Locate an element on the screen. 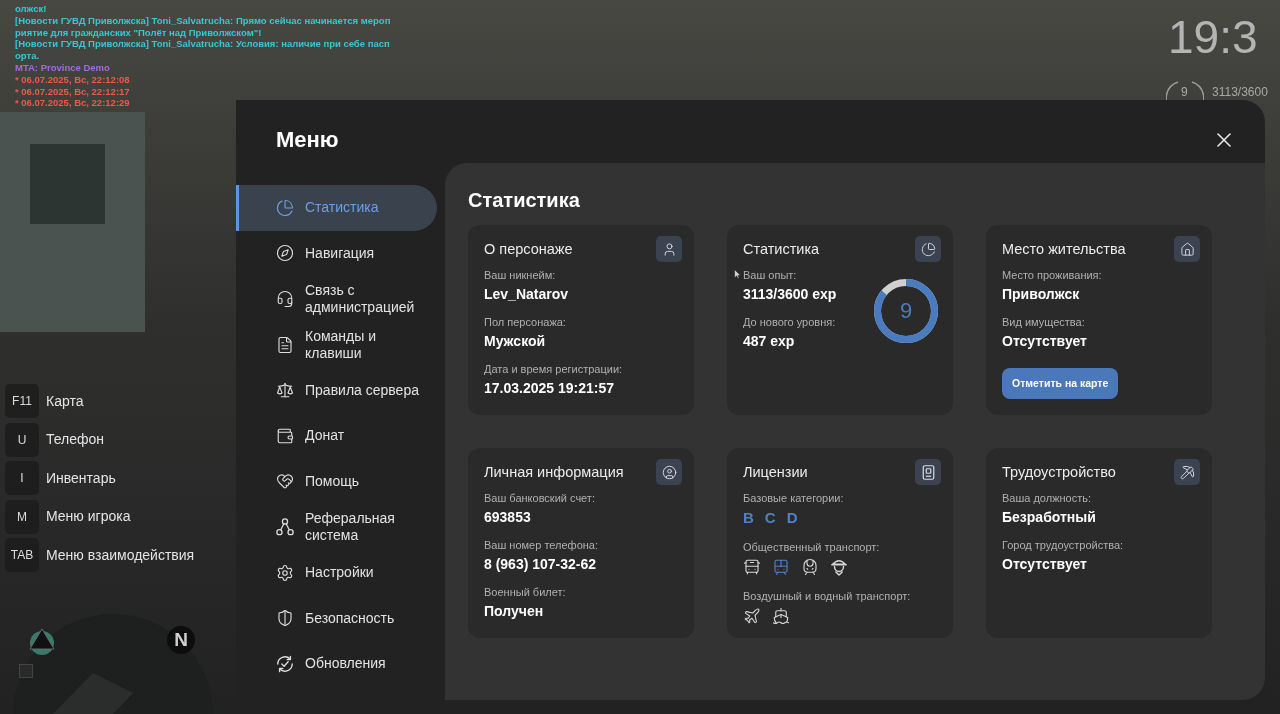 Image resolution: width=1280 pixels, height=714 pixels. hud-experience: 3113/3600 is located at coordinates (1240, 92).